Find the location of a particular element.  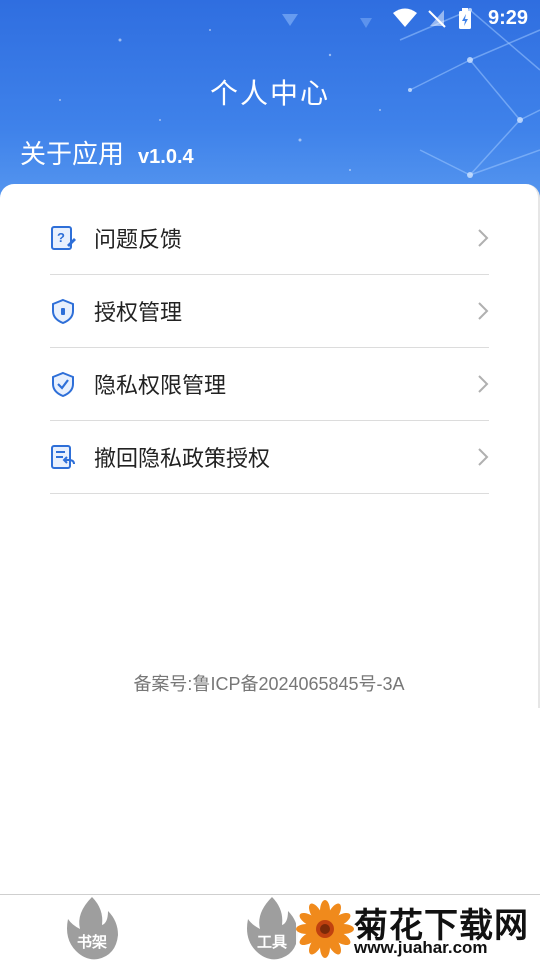

menu-item-privacy-permissions: 隐私权限管理 is located at coordinates (269, 384).